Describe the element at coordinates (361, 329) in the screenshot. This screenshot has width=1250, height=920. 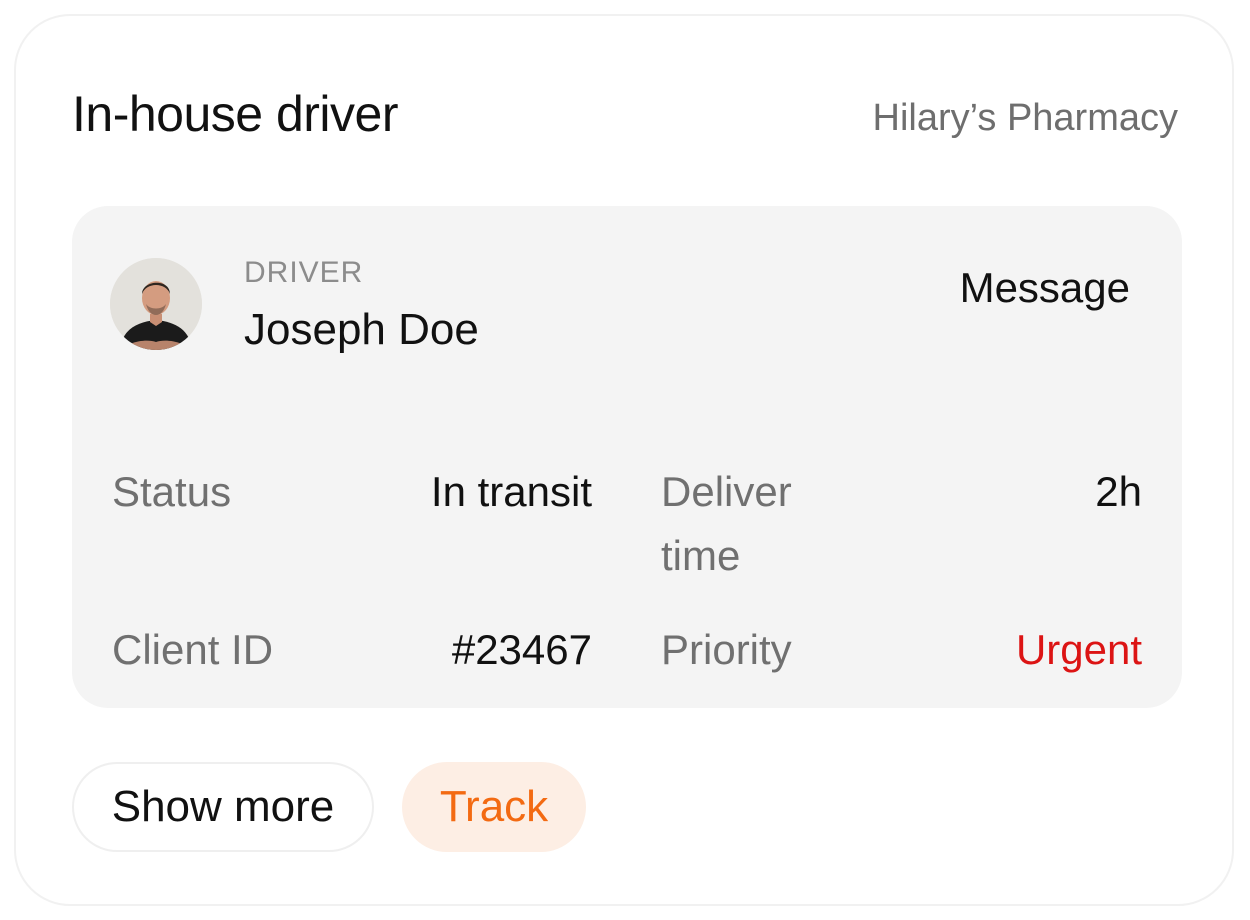
I see `driver-name: Joseph Doe` at that location.